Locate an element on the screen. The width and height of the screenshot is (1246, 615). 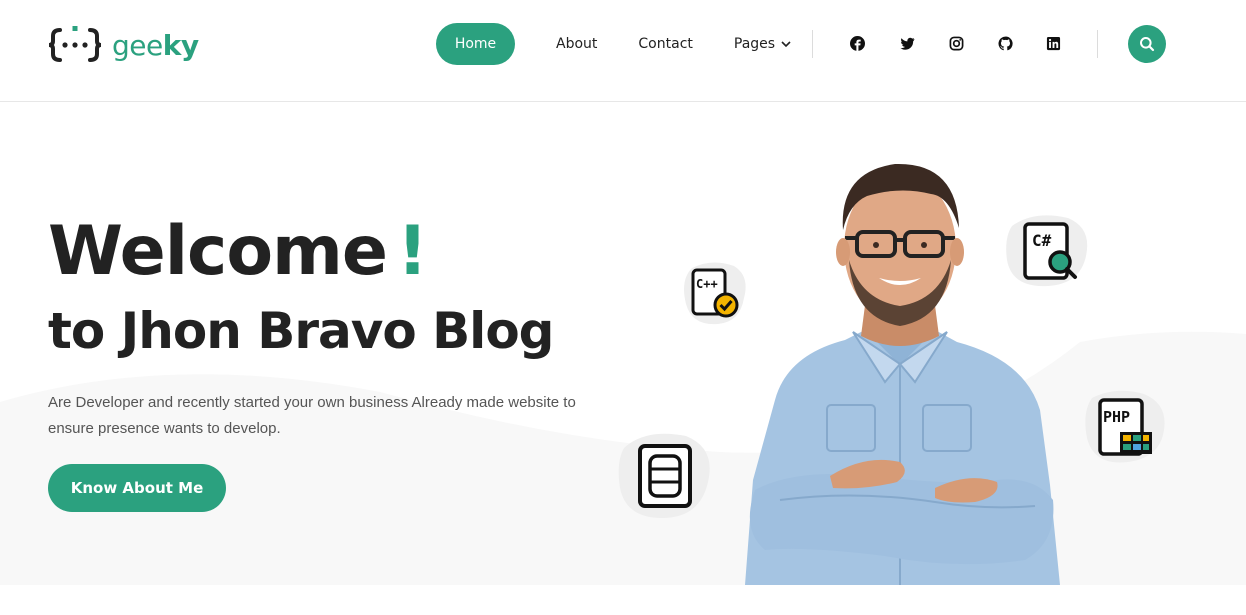
svg-text: PHP is located at coordinates (1116, 417).